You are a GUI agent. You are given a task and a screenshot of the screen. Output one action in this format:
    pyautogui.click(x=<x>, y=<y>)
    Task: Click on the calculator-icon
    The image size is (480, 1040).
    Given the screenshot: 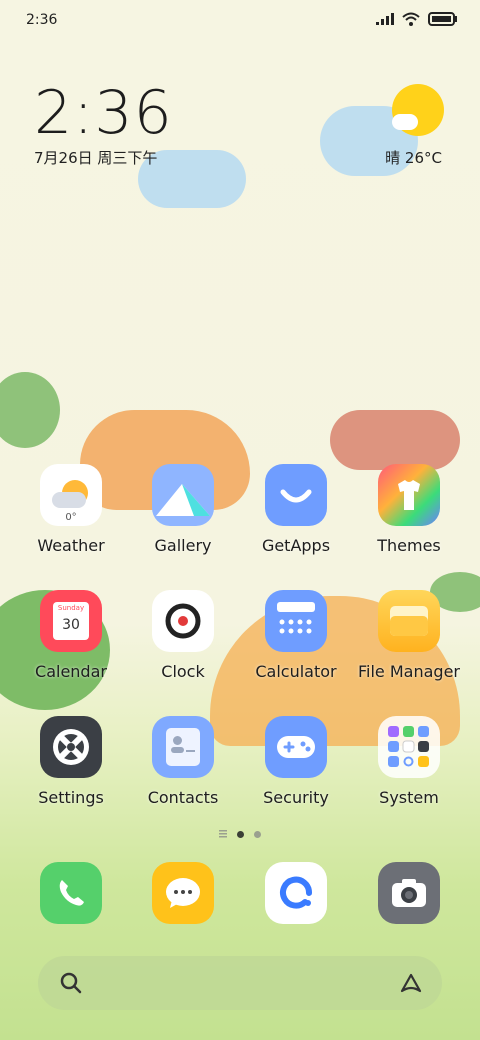 What is the action you would take?
    pyautogui.click(x=296, y=621)
    